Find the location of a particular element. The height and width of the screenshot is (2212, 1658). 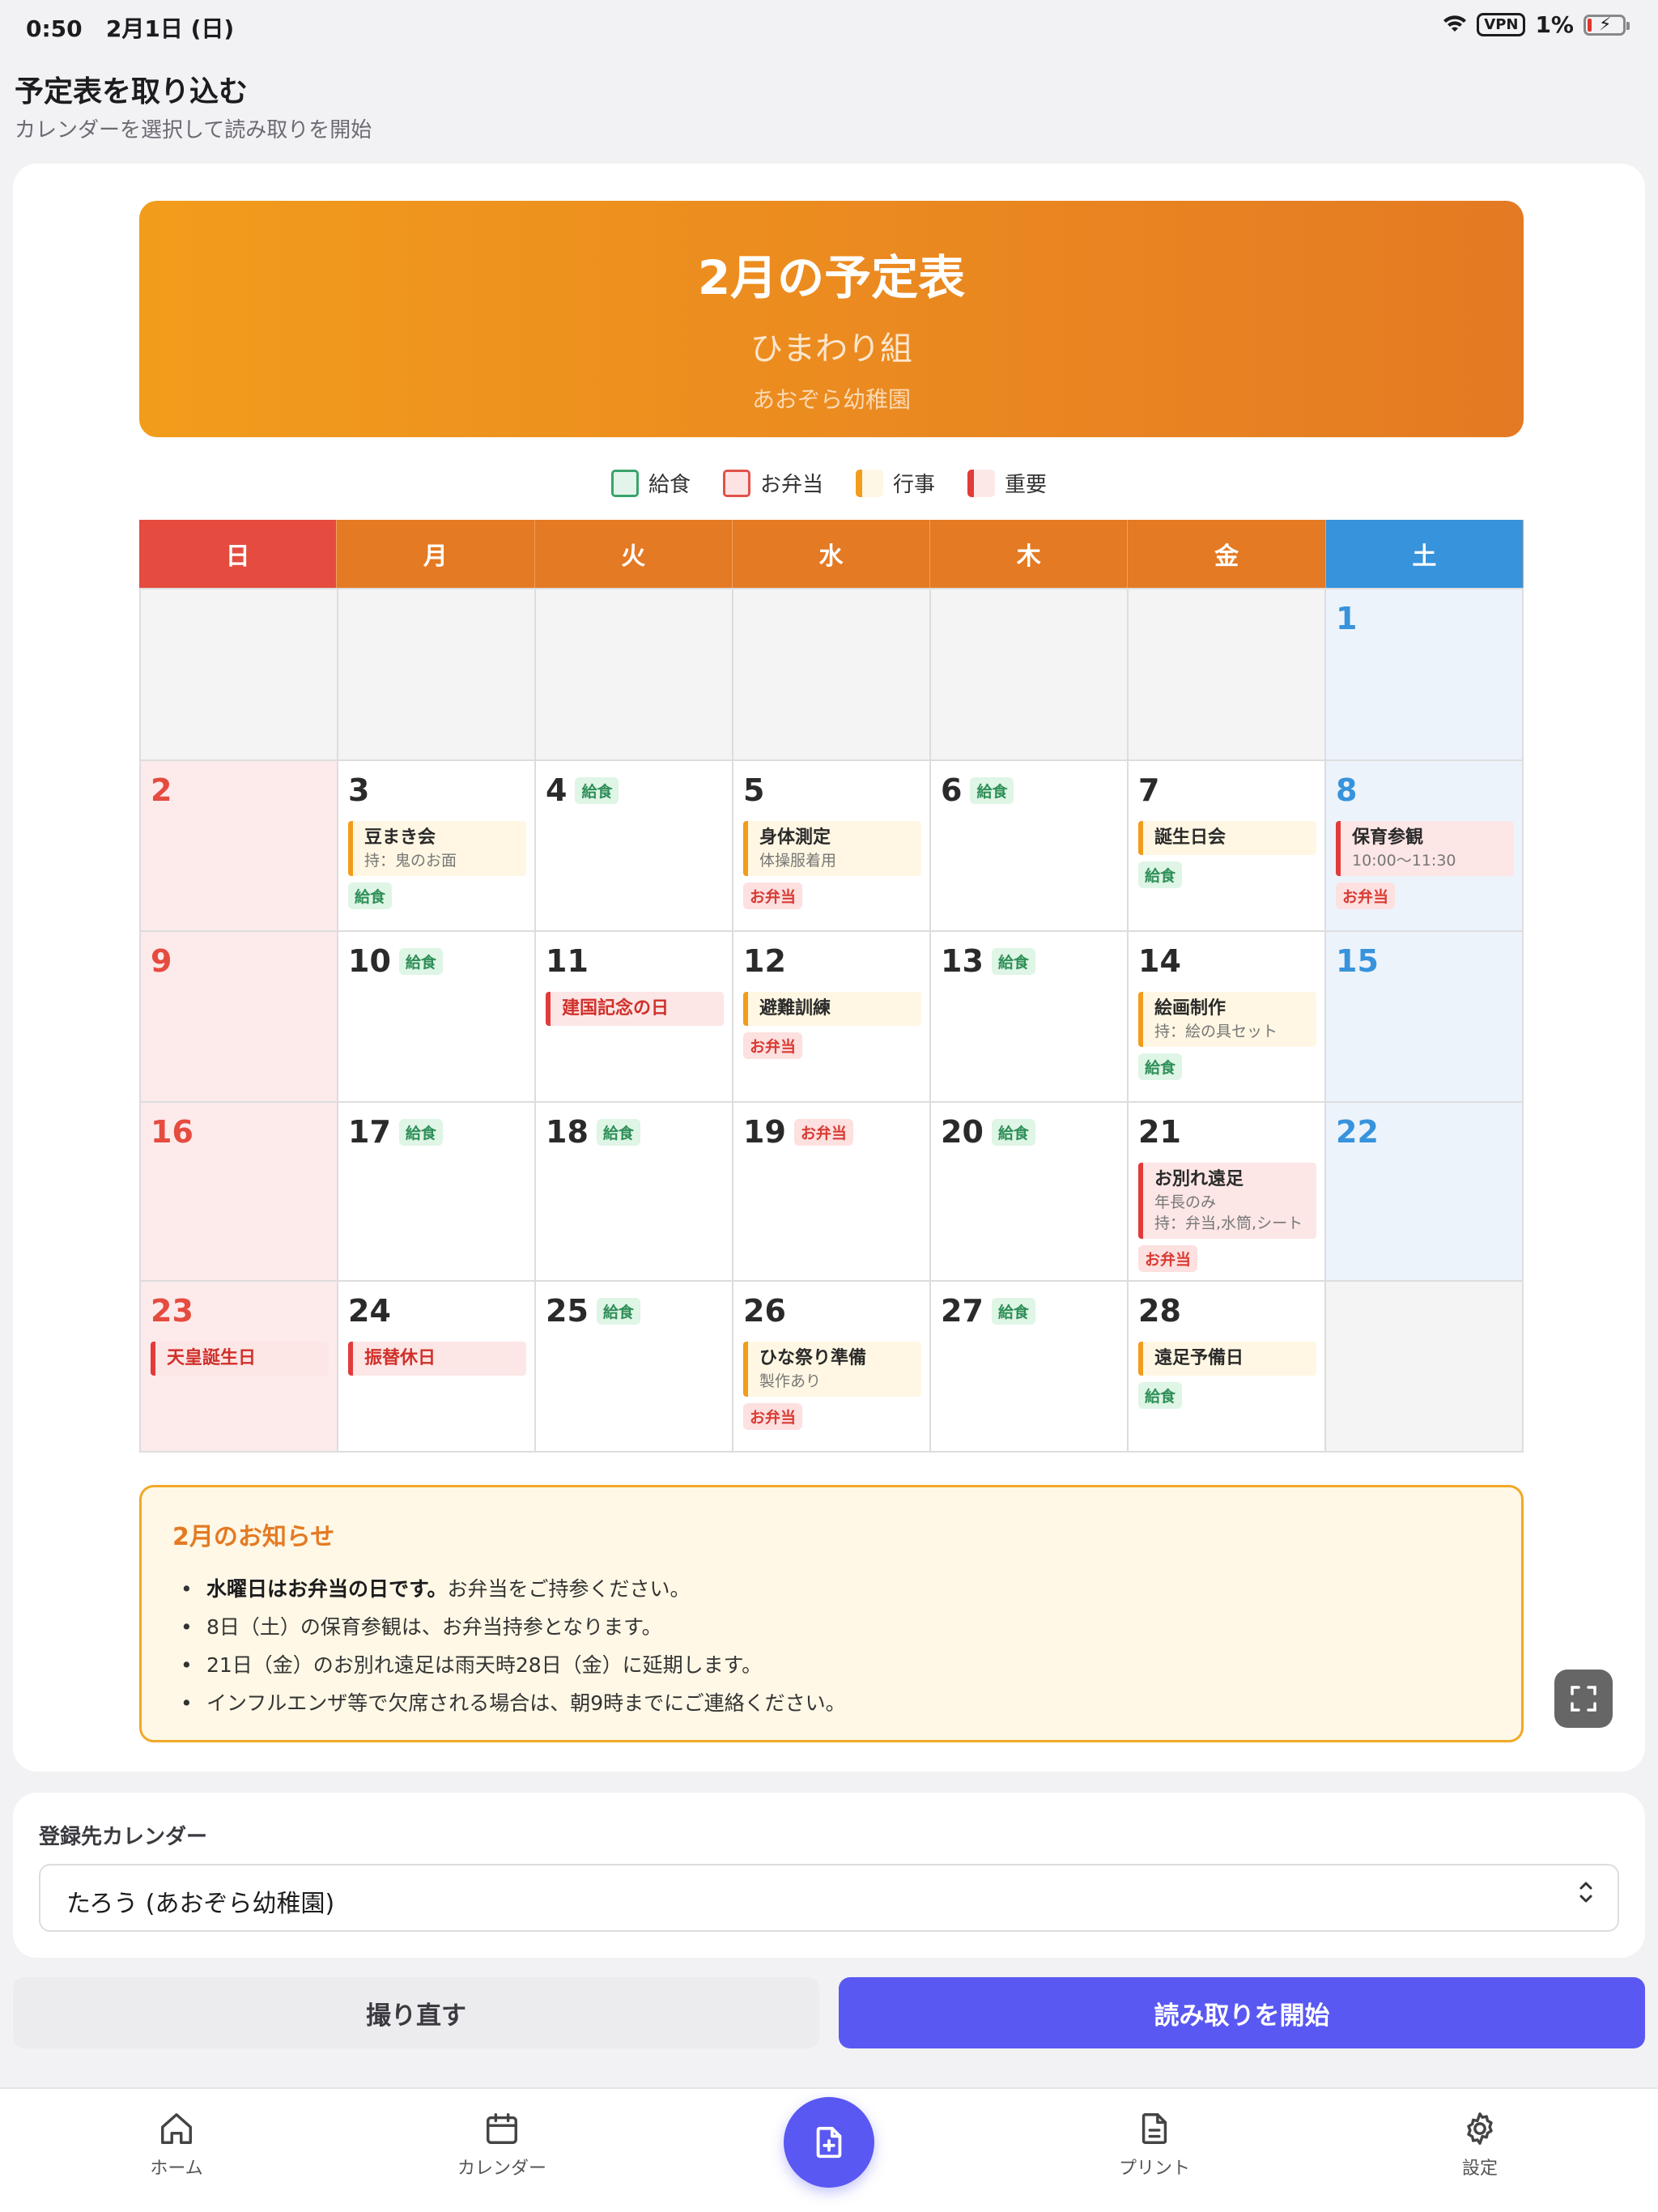

tab-settings: 設定 is located at coordinates (1480, 2145).